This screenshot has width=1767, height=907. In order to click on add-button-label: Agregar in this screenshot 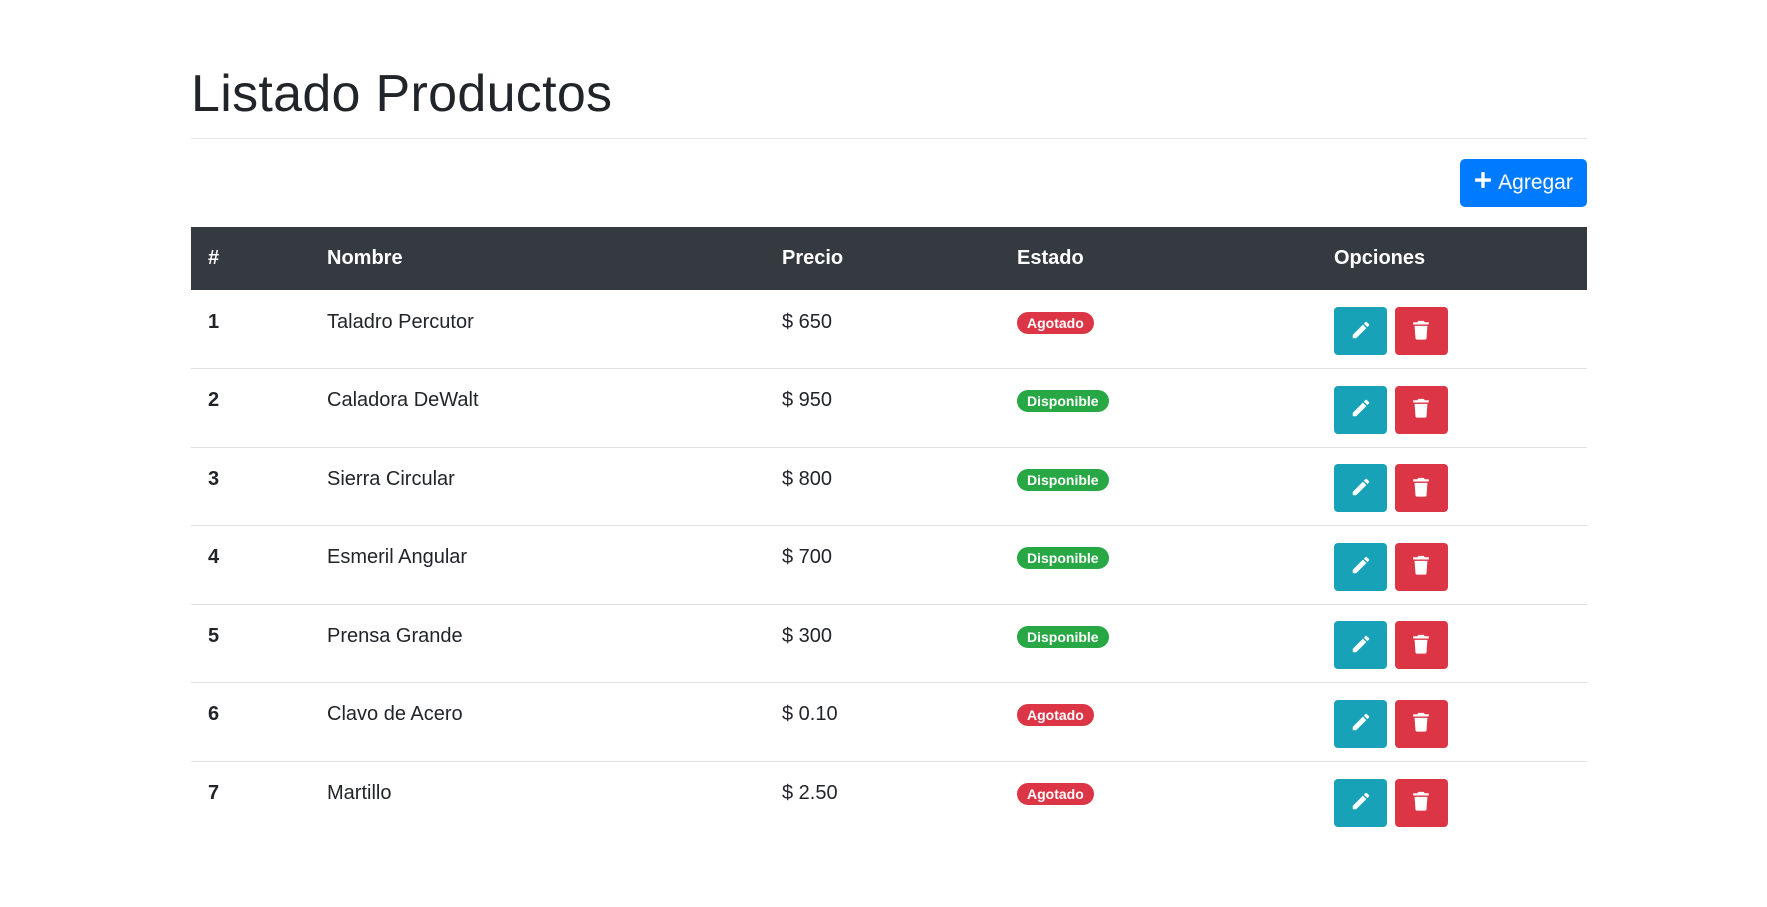, I will do `click(1535, 182)`.